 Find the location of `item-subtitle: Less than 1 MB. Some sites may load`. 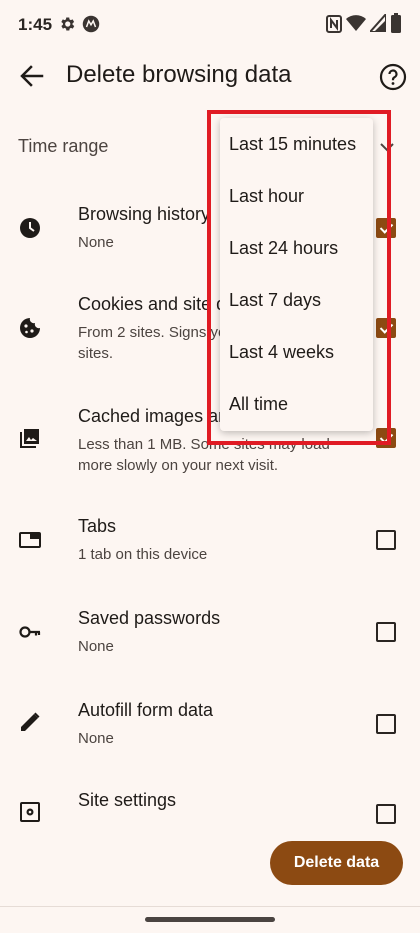

item-subtitle: Less than 1 MB. Some sites may load is located at coordinates (204, 444).